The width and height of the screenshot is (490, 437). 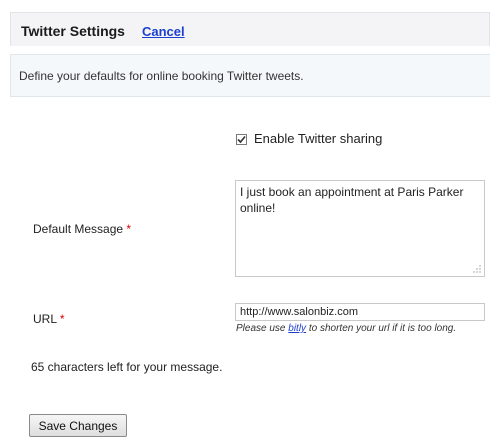 What do you see at coordinates (262, 328) in the screenshot?
I see `url-hint-prefix: Please use` at bounding box center [262, 328].